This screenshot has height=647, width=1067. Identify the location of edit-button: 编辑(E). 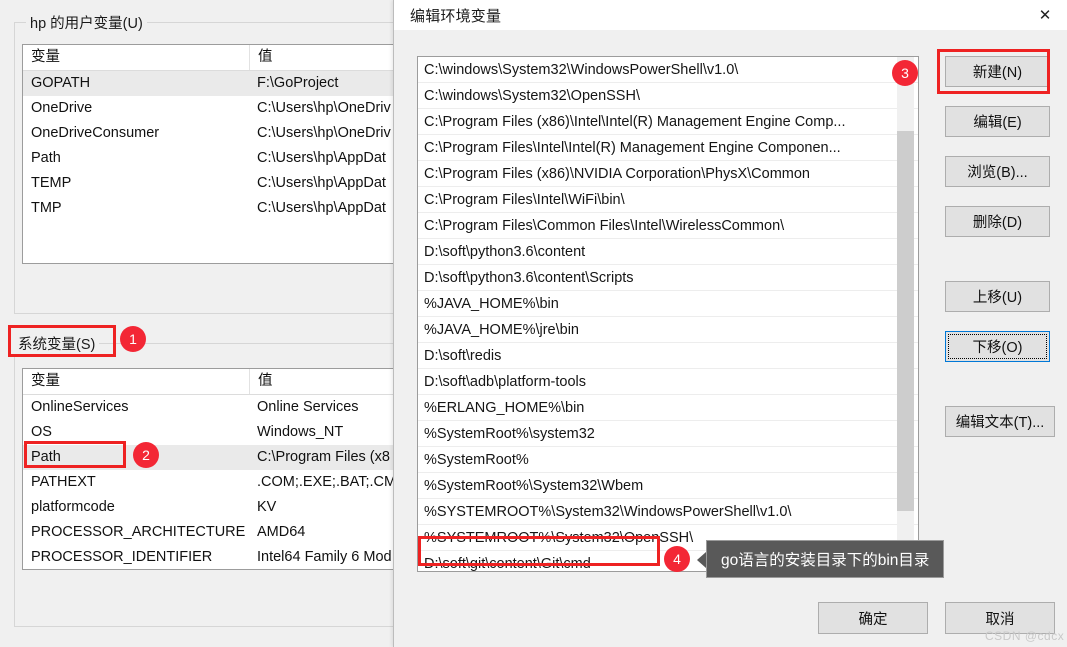
(997, 121).